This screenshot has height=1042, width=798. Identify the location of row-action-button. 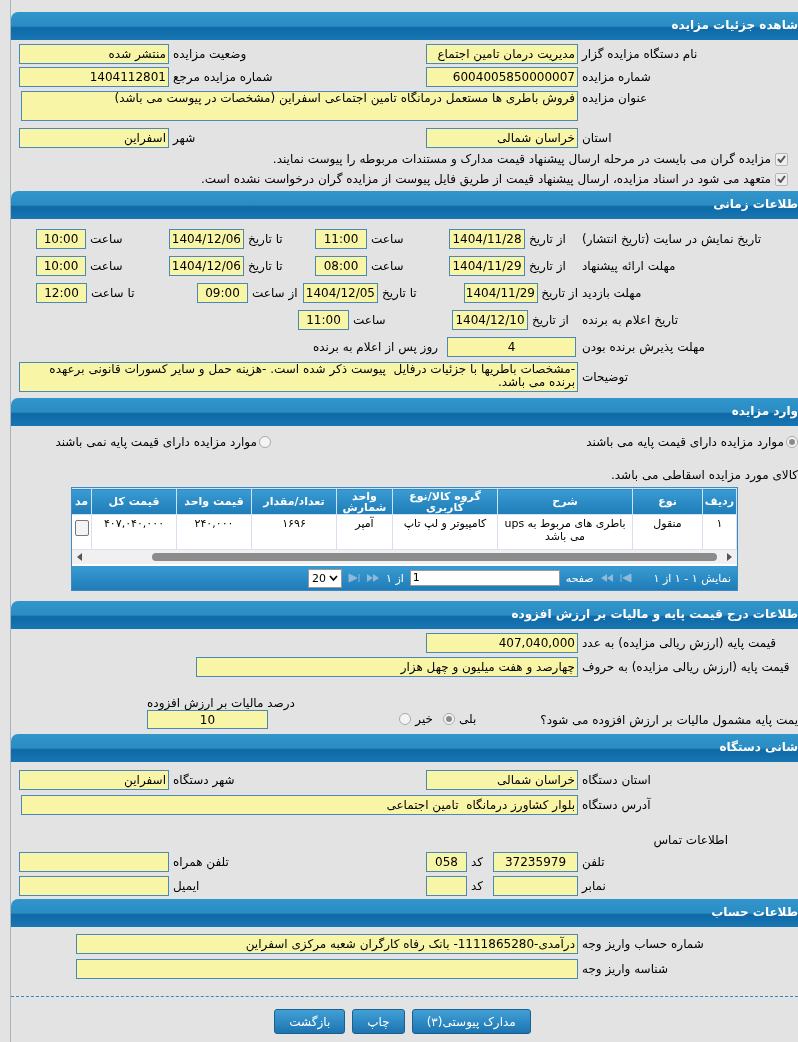
(82, 528).